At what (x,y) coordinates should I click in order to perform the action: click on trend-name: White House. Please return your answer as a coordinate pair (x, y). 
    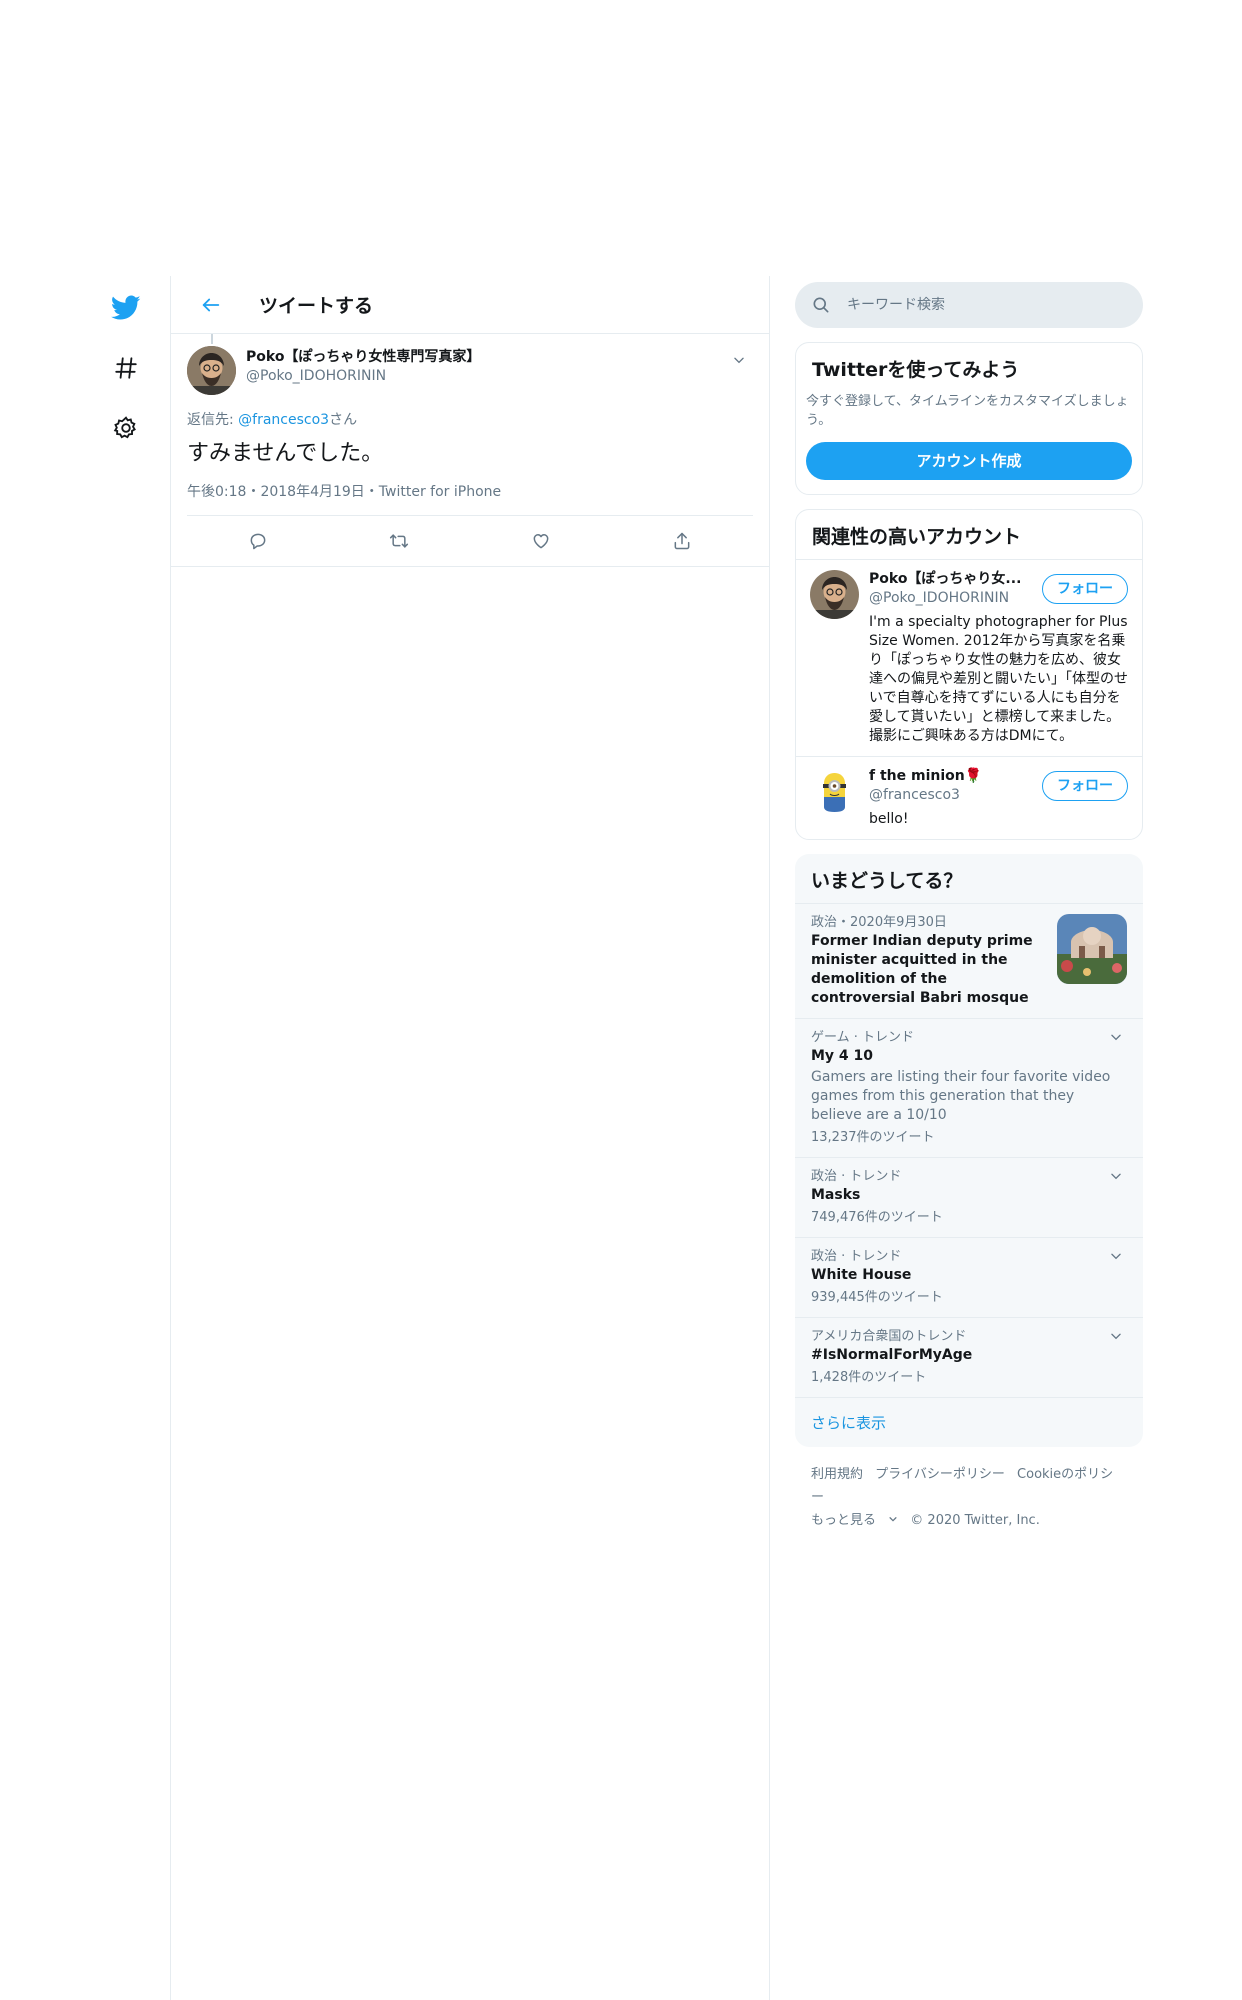
    Looking at the image, I should click on (861, 1275).